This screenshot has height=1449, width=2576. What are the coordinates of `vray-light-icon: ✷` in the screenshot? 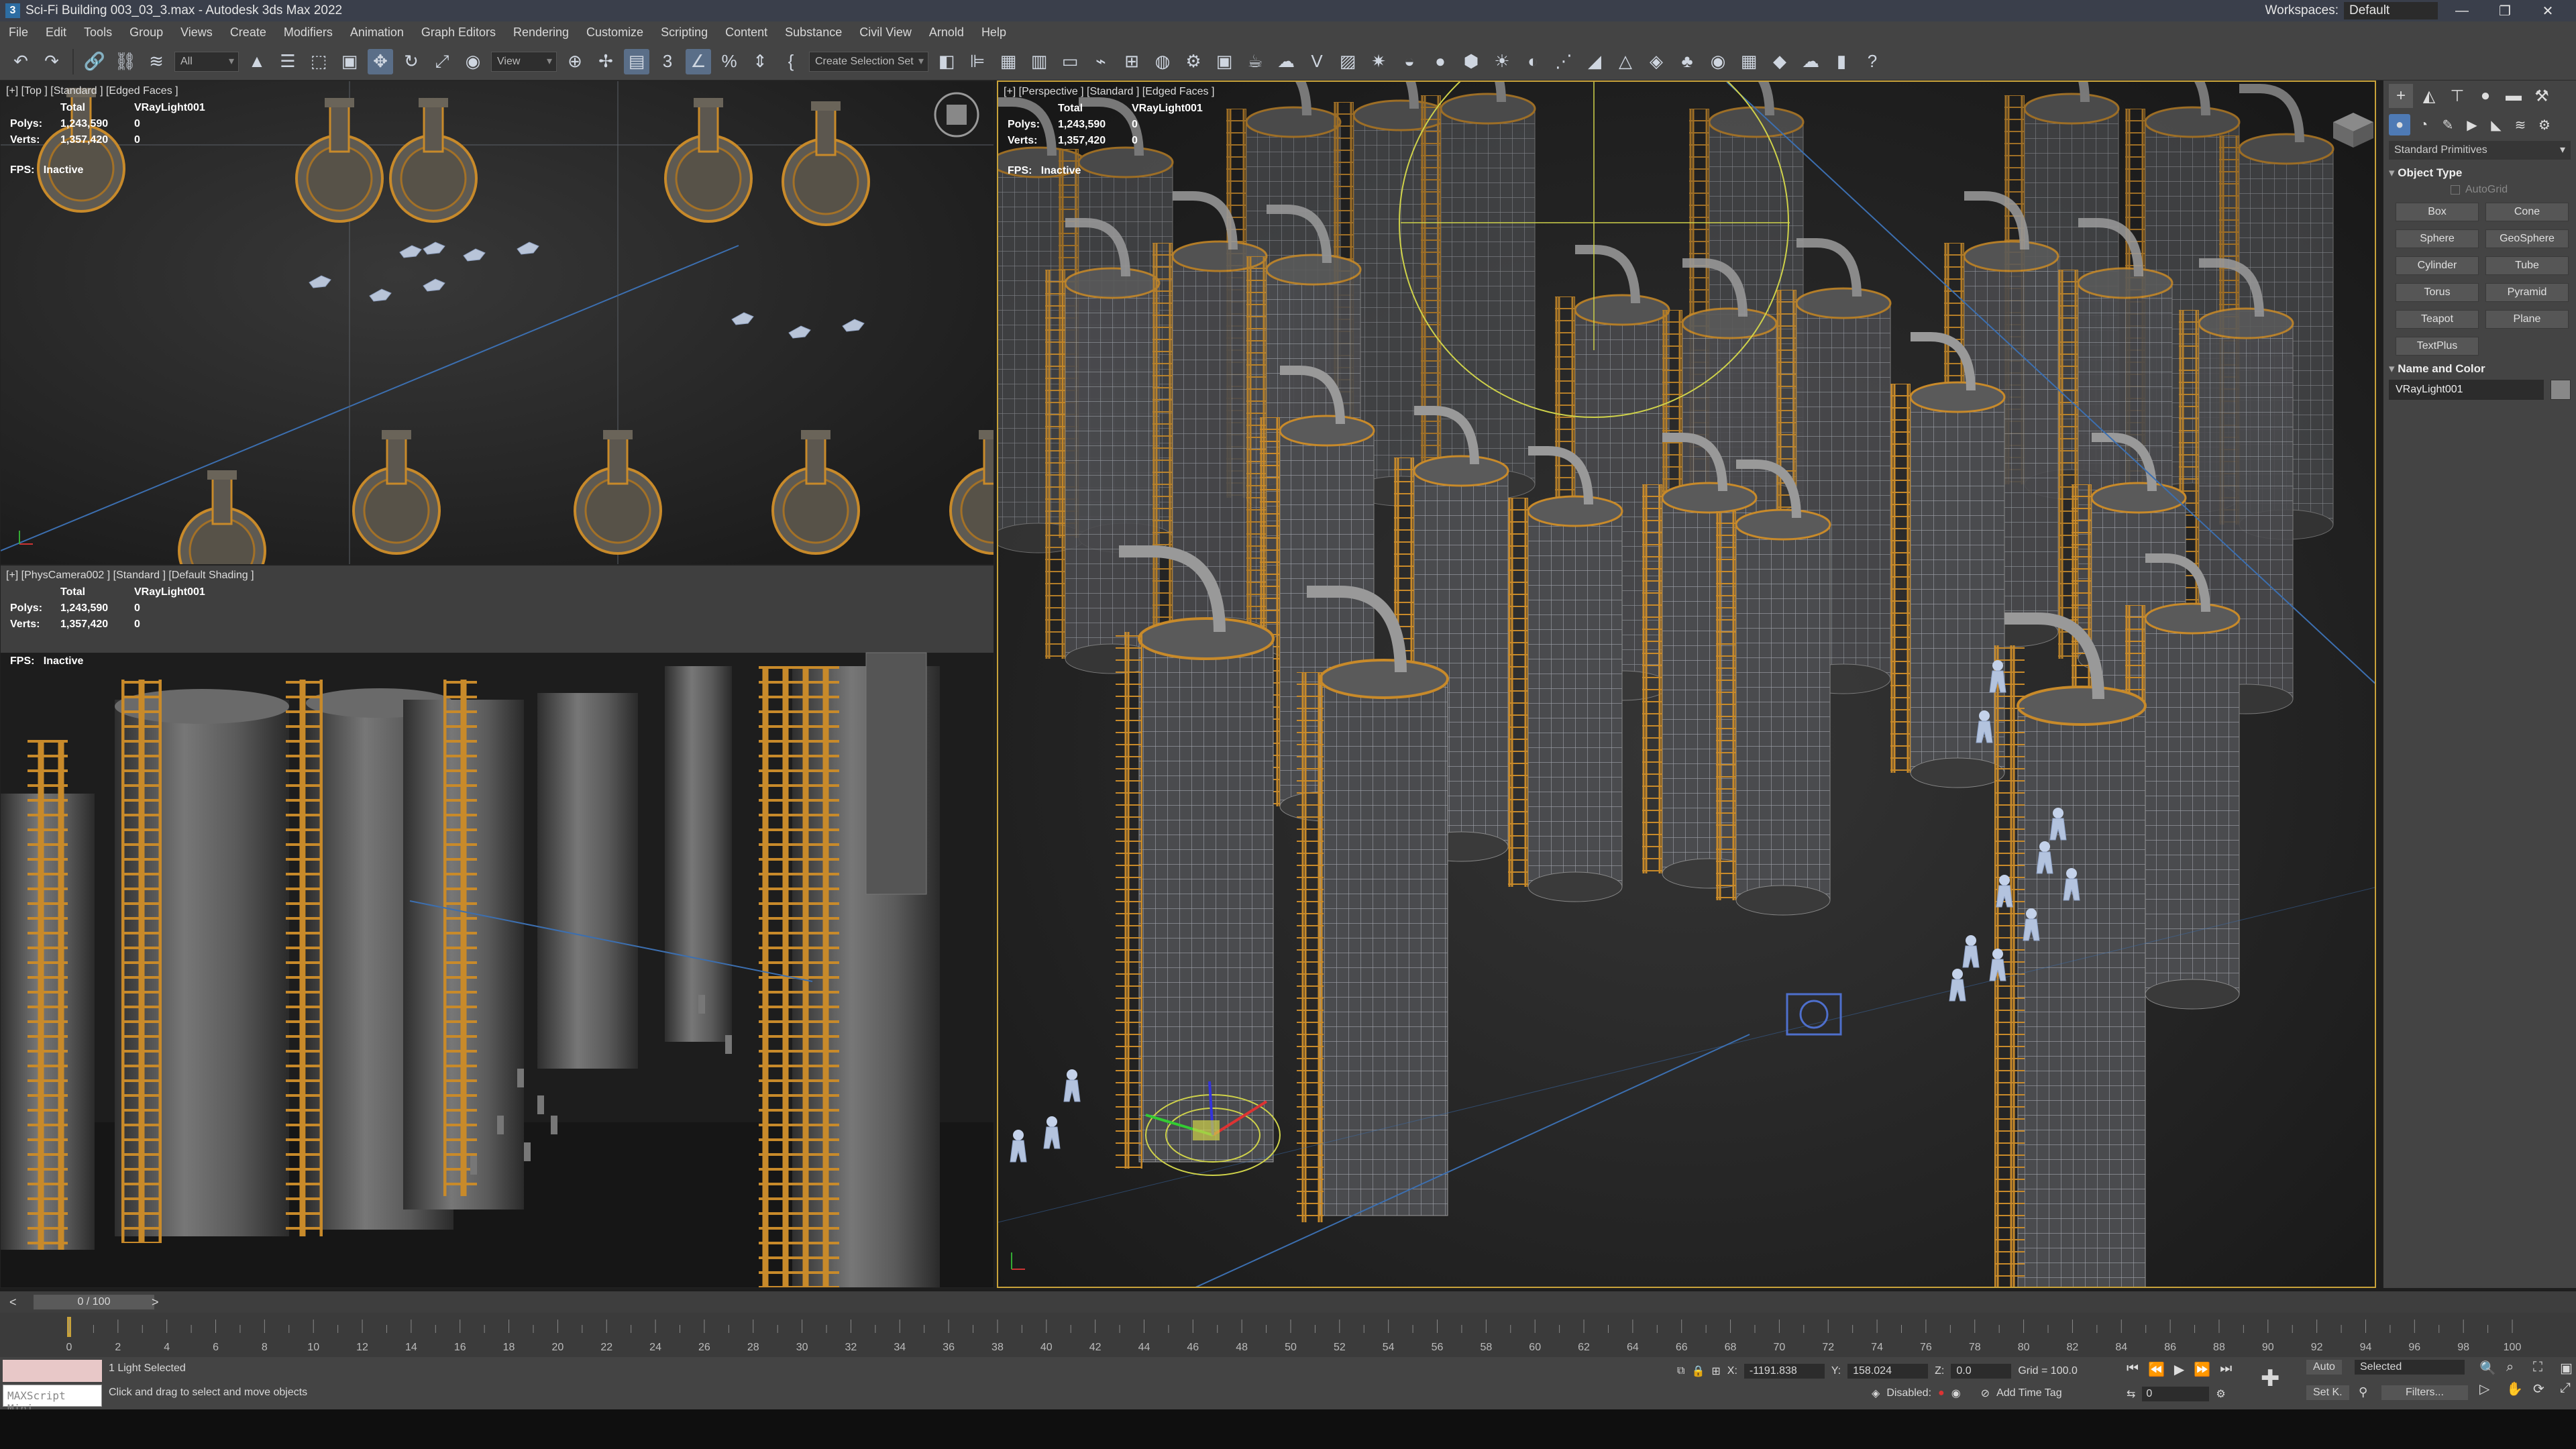 It's located at (1378, 61).